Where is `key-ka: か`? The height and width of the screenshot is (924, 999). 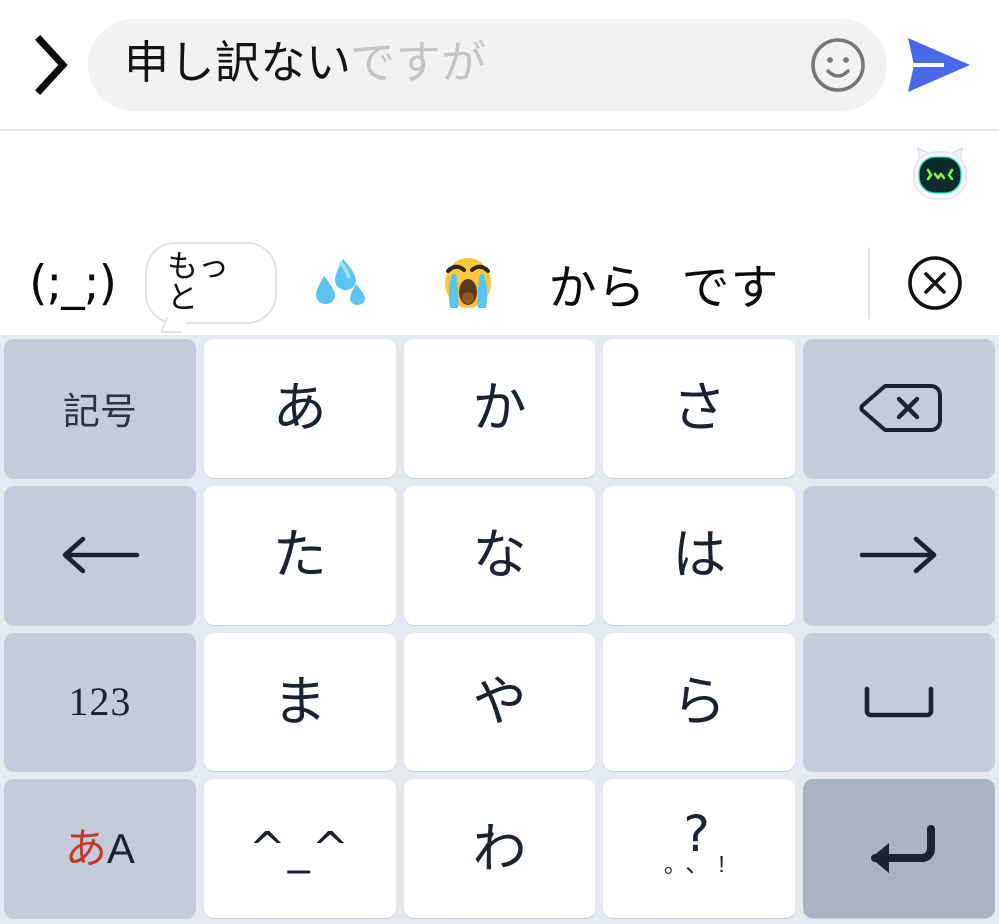
key-ka: か is located at coordinates (499, 408).